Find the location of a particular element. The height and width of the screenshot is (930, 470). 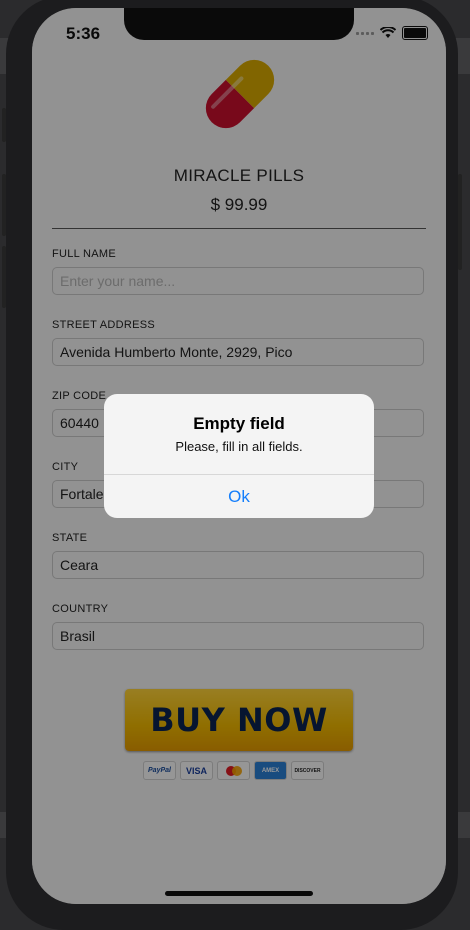

alert-message: Please, fill in all fields. is located at coordinates (239, 446).